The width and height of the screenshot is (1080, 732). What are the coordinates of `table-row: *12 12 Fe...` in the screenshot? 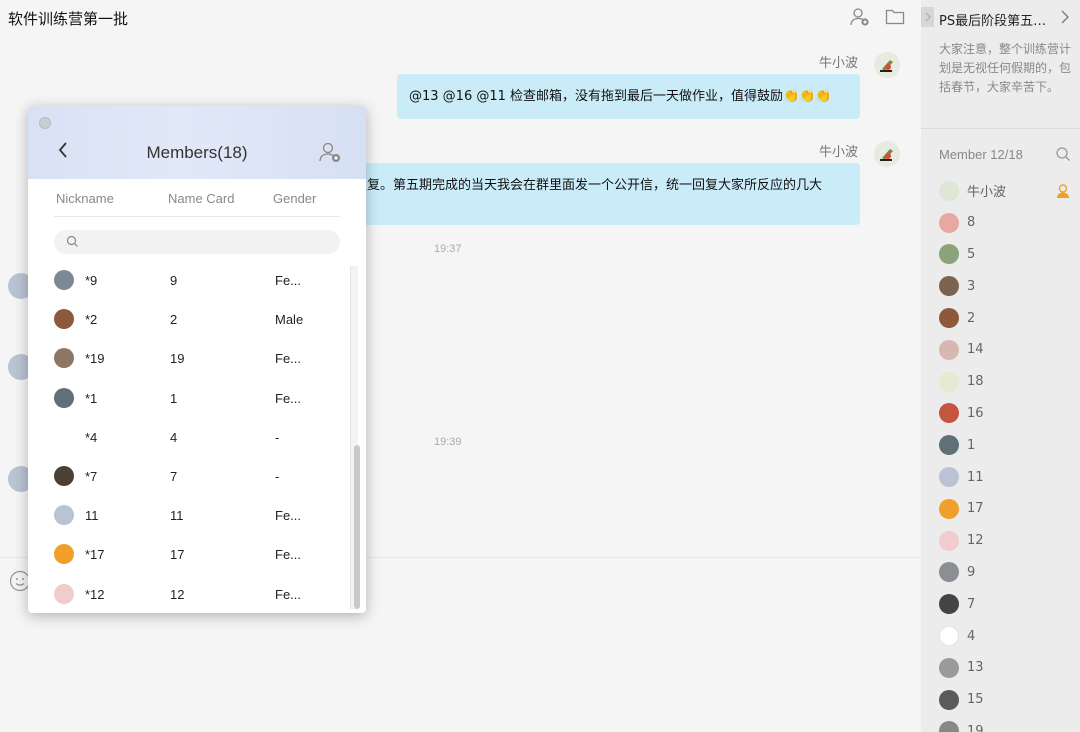 It's located at (190, 593).